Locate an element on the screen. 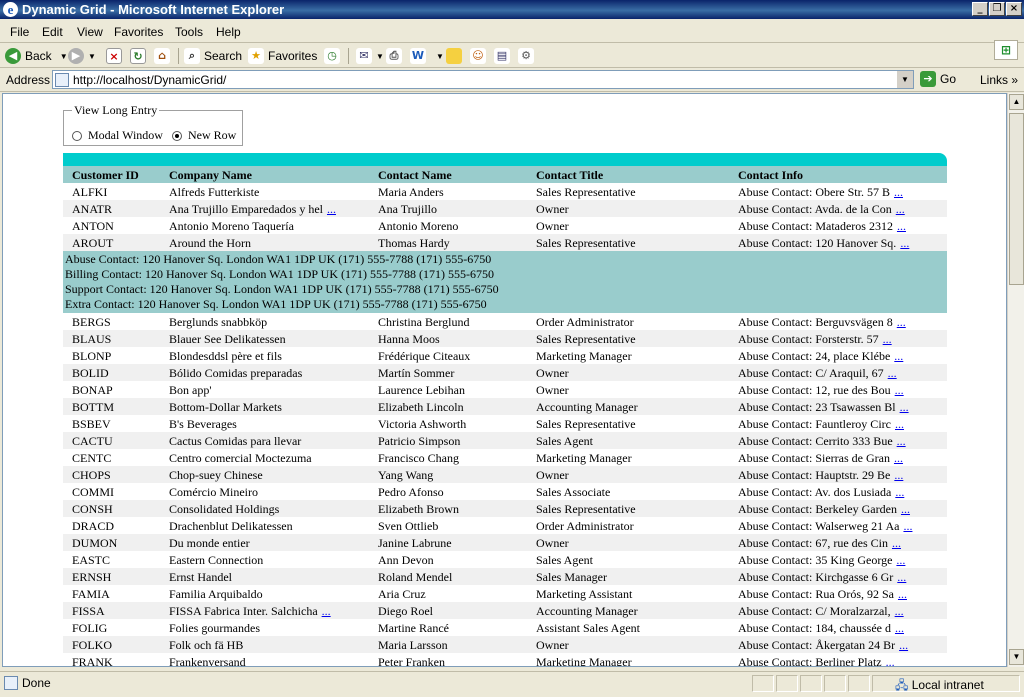  cell-customer-id: BLONP is located at coordinates (92, 356).